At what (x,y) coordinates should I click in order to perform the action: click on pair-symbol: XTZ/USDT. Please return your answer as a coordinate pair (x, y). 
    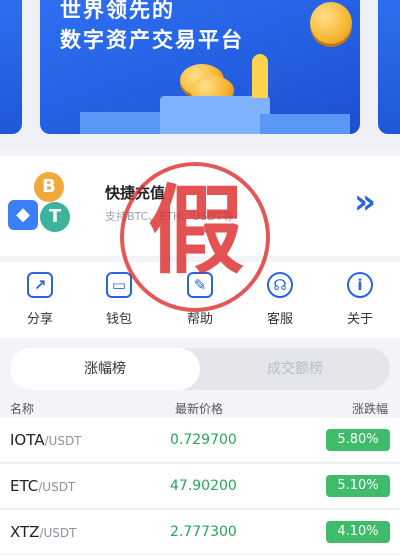
    Looking at the image, I should click on (43, 532).